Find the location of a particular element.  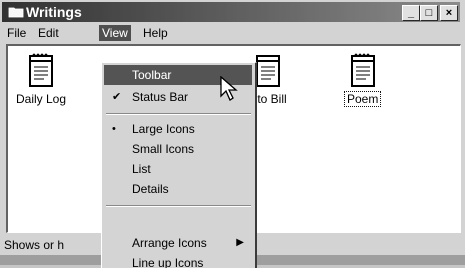

menu-view: View is located at coordinates (115, 33).